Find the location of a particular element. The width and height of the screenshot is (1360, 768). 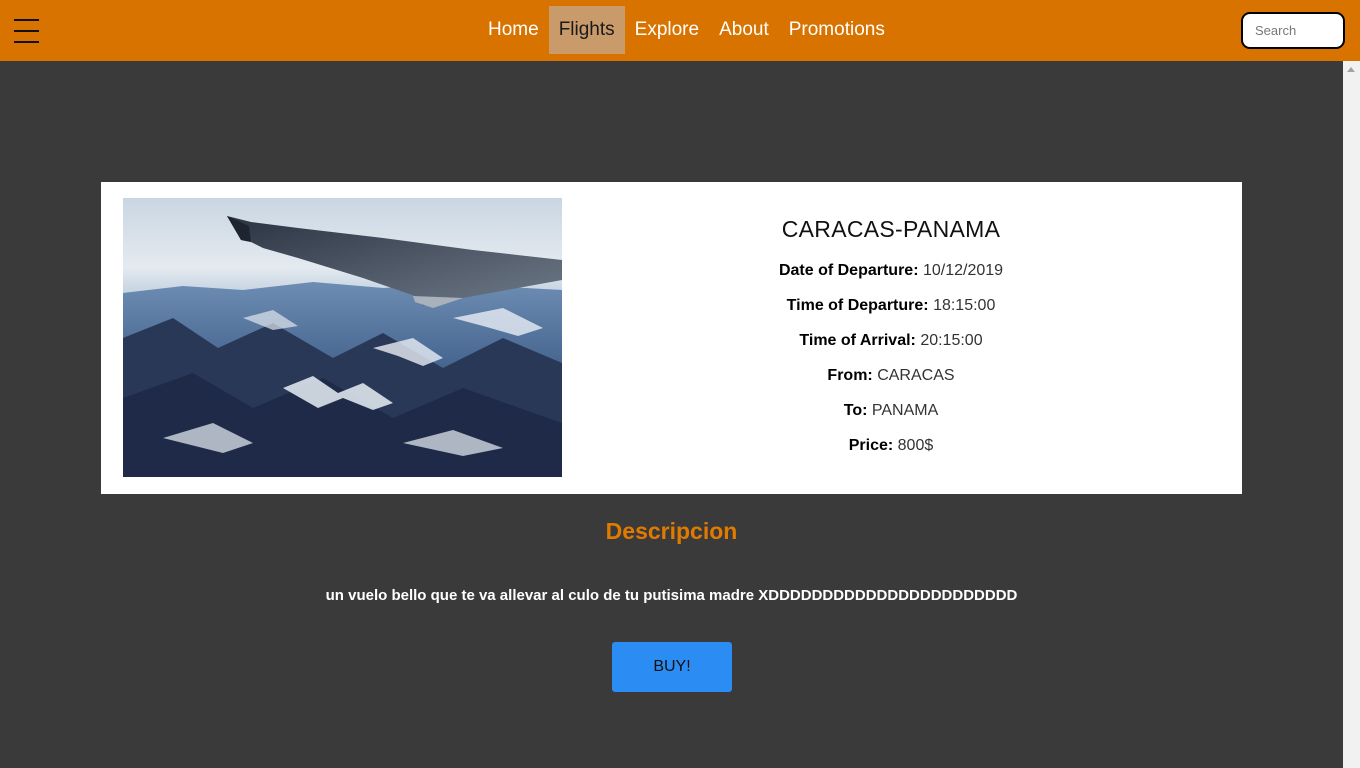

main-nav: Home Flights Explore About Promotions is located at coordinates (686, 30).